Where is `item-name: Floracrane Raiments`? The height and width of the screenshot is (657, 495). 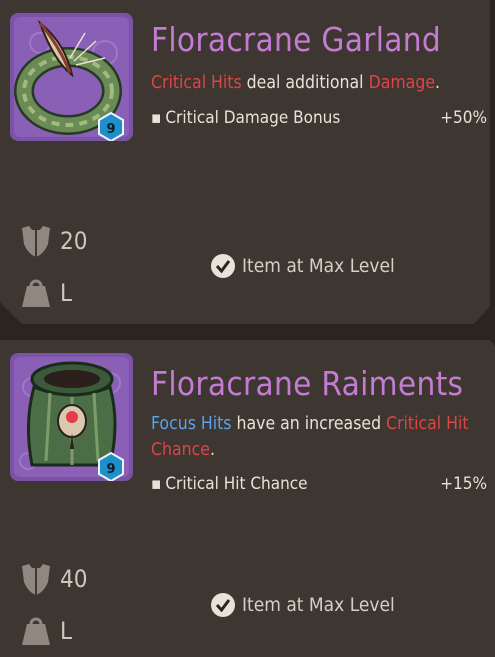
item-name: Floracrane Raiments is located at coordinates (307, 383).